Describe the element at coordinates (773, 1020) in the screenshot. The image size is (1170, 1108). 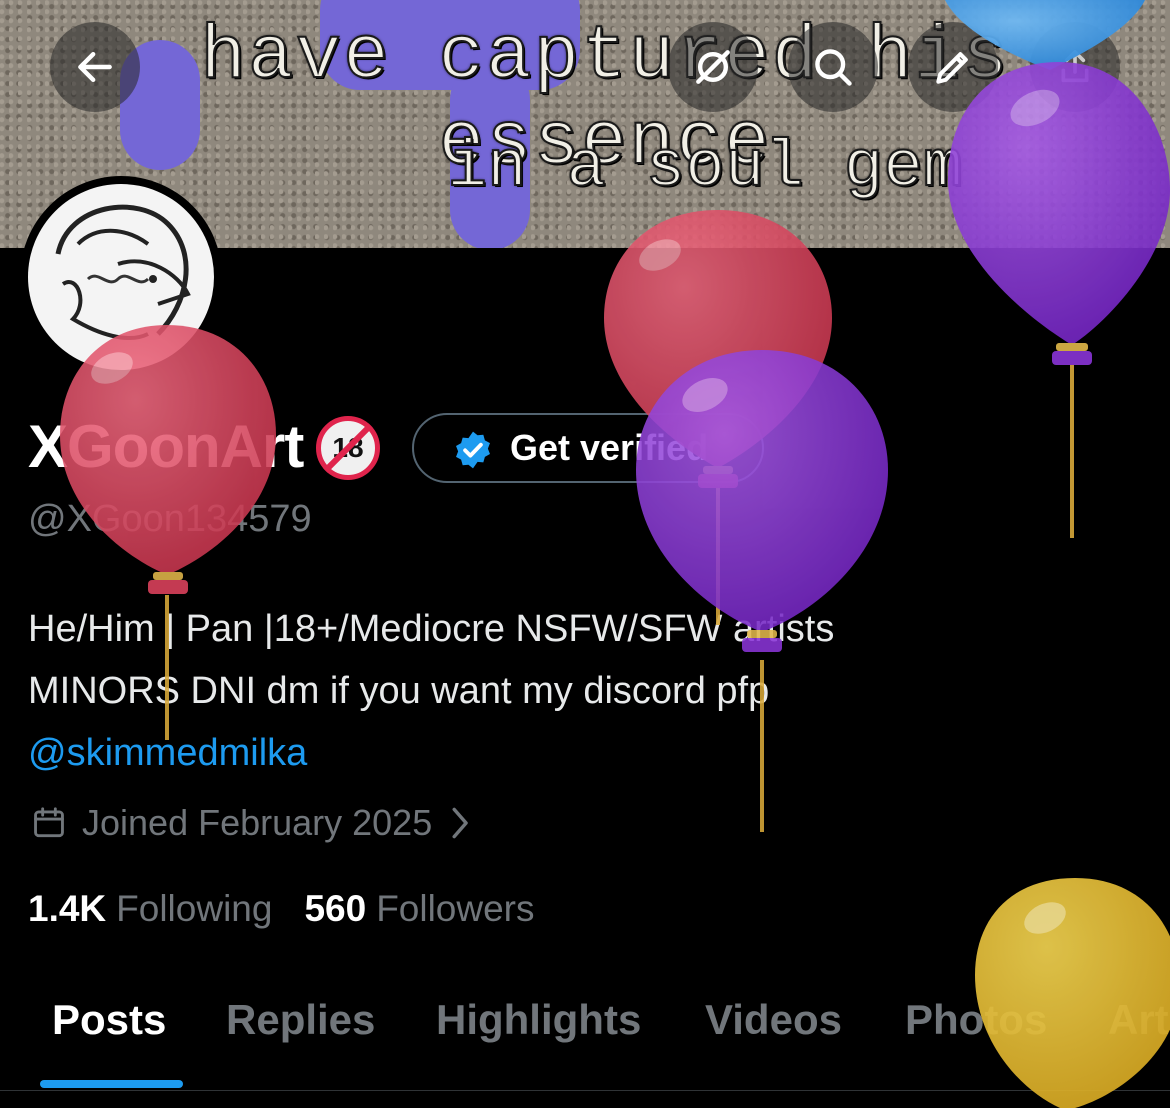
I see `tab-videos: Videos` at that location.